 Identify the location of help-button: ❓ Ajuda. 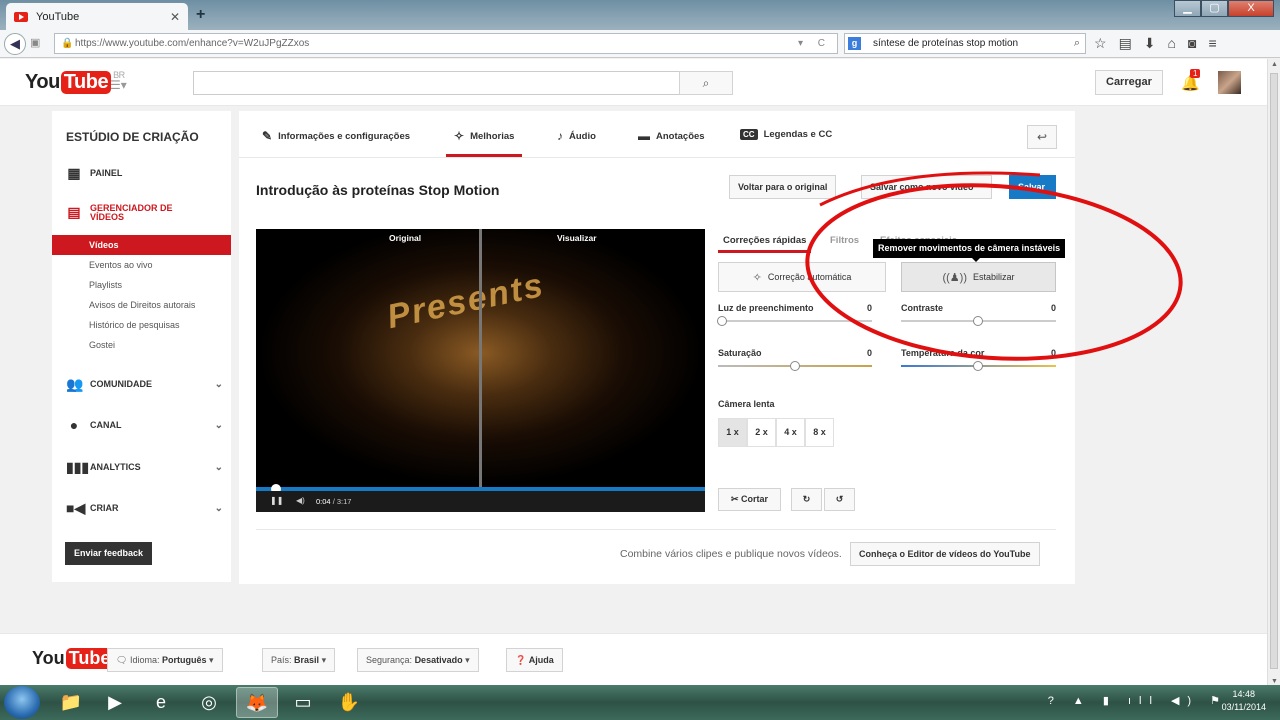
(534, 660).